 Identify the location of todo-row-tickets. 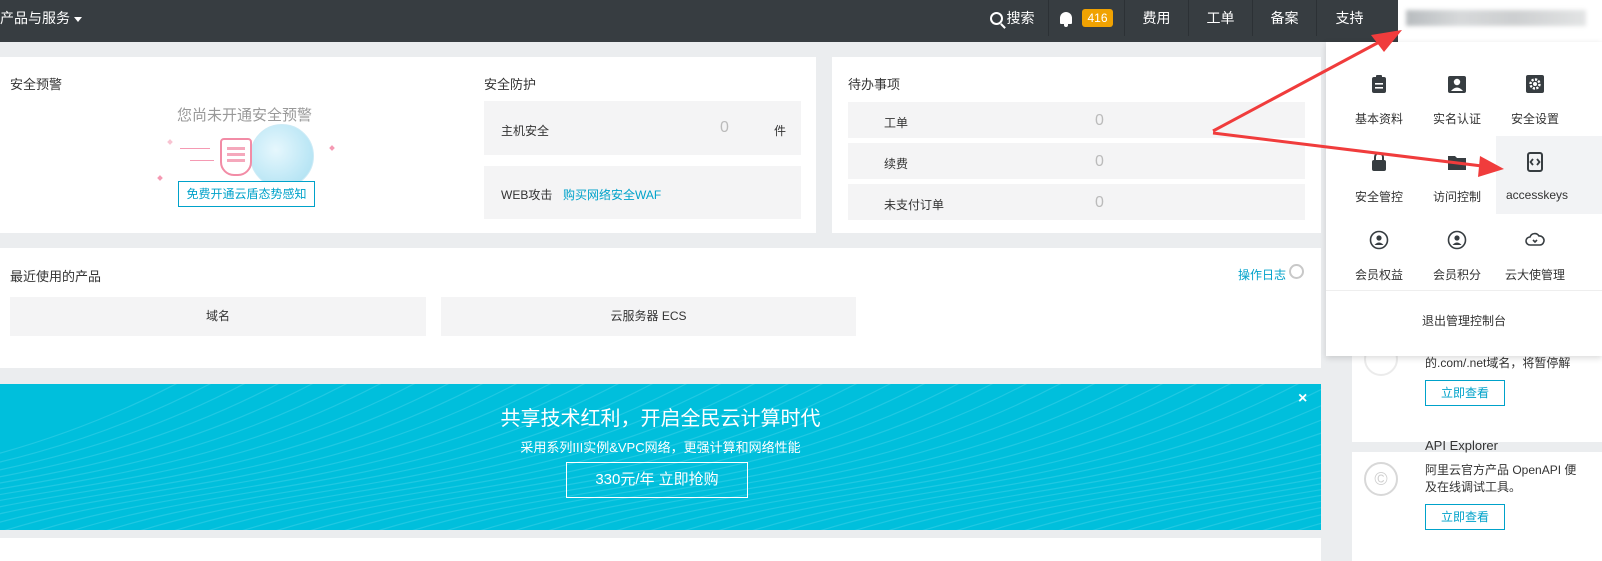
(1076, 120).